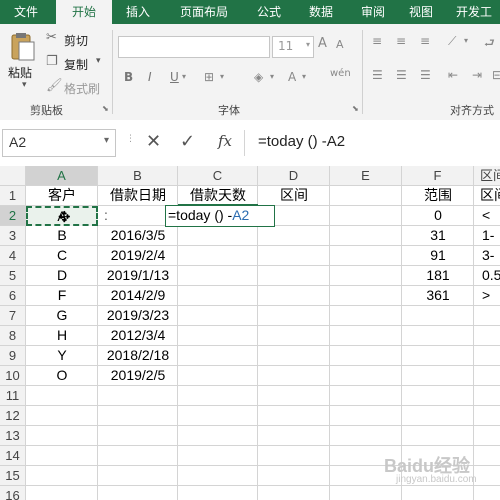 The width and height of the screenshot is (500, 500). Describe the element at coordinates (308, 44) in the screenshot. I see `font-size-dropdown-icon: ▾` at that location.